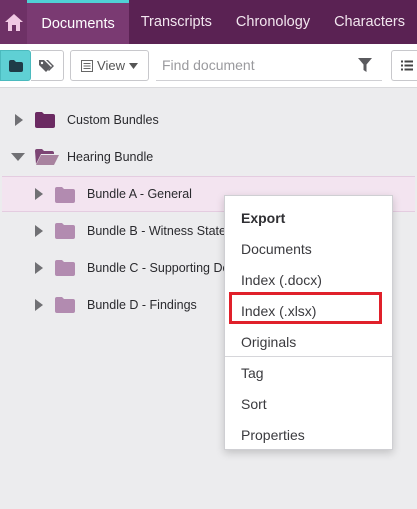  I want to click on find-document-input, so click(269, 65).